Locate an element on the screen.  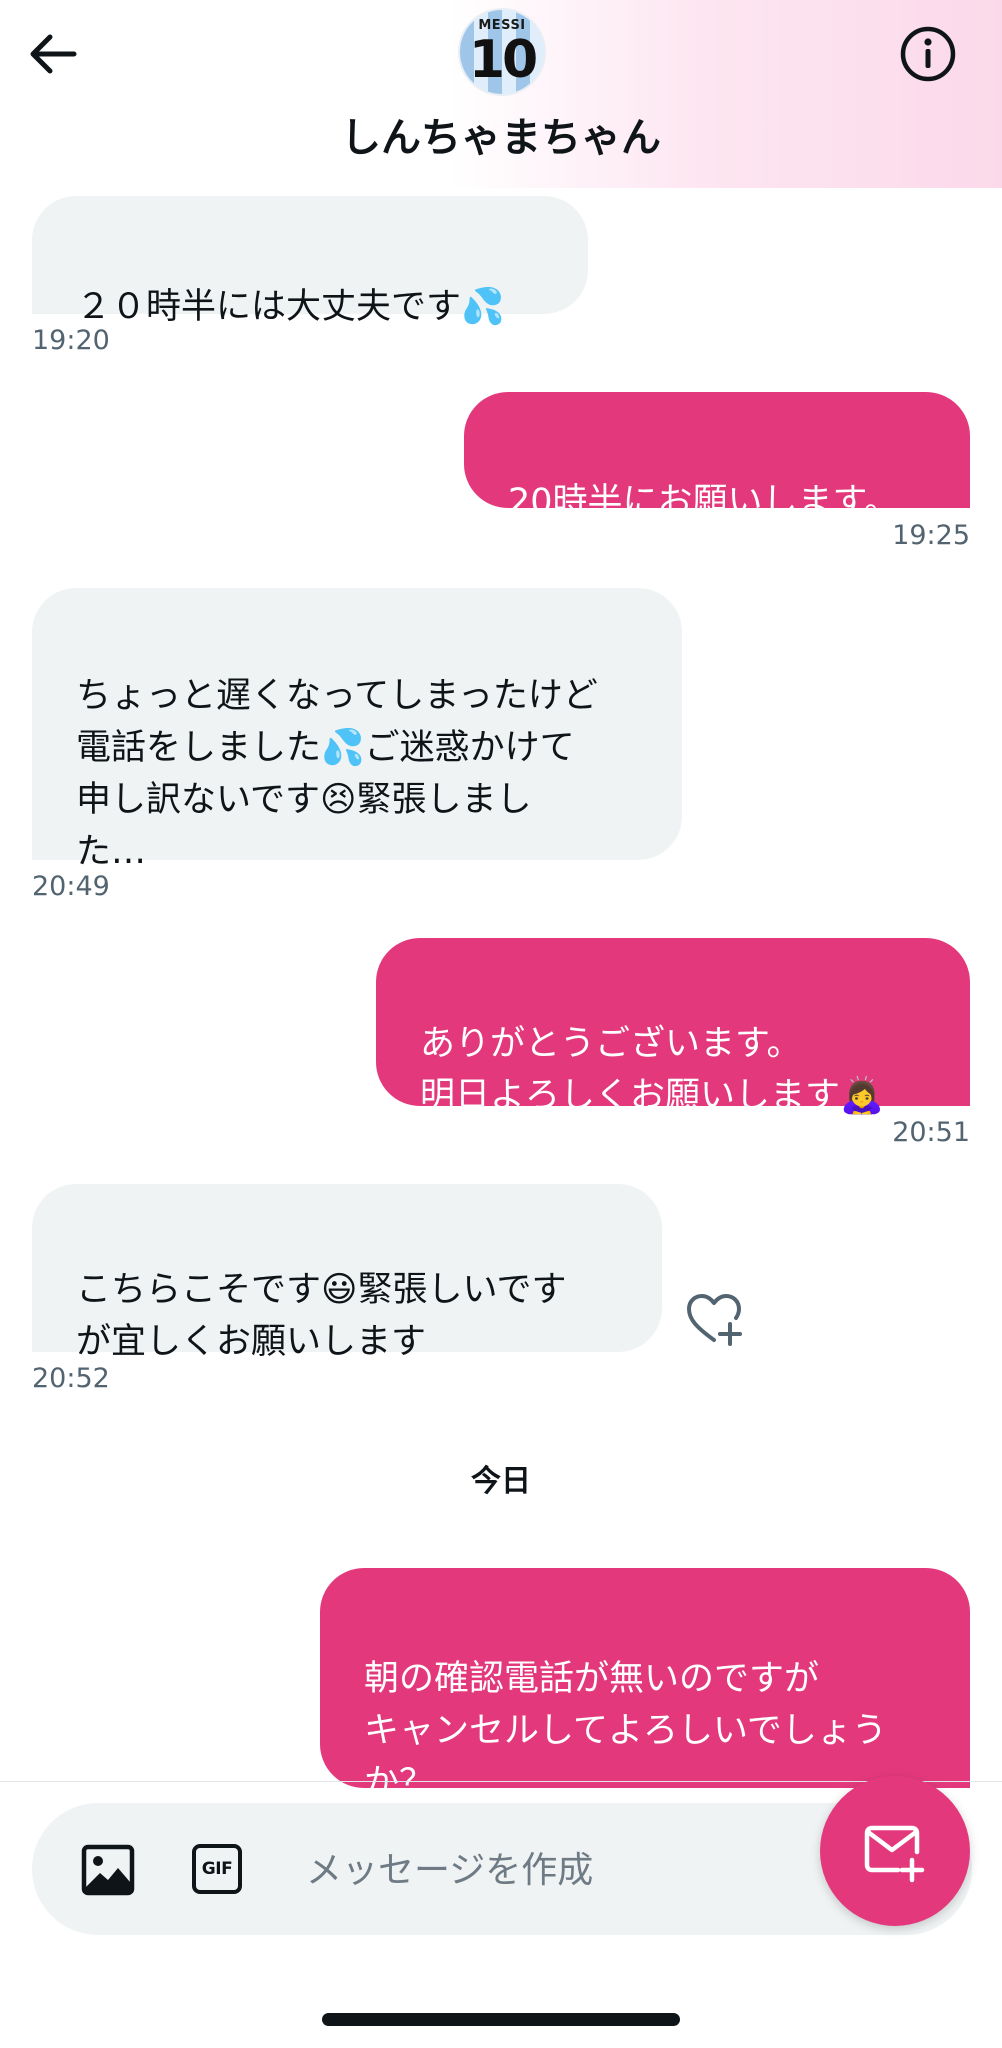
message-bubble-outgoing: ありがとうございます。 明日よろしくお願いします🙇‍♀️ is located at coordinates (673, 1027).